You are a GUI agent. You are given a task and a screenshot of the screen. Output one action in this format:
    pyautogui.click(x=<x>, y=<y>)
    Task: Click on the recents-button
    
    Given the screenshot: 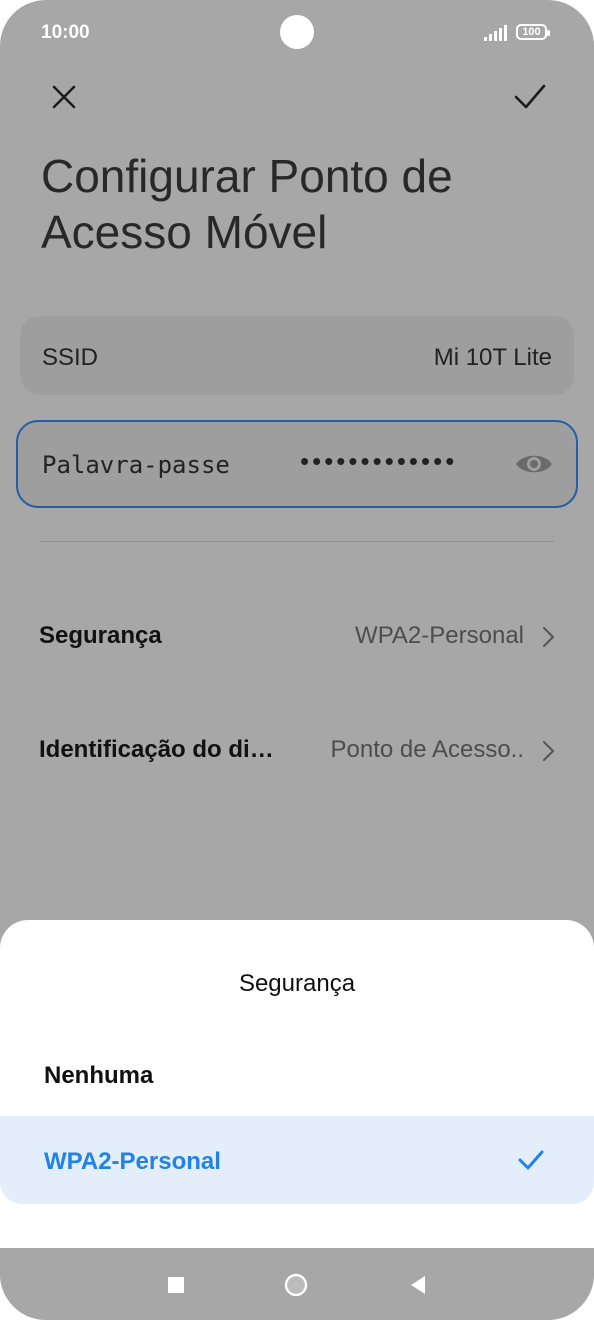 What is the action you would take?
    pyautogui.click(x=176, y=1285)
    